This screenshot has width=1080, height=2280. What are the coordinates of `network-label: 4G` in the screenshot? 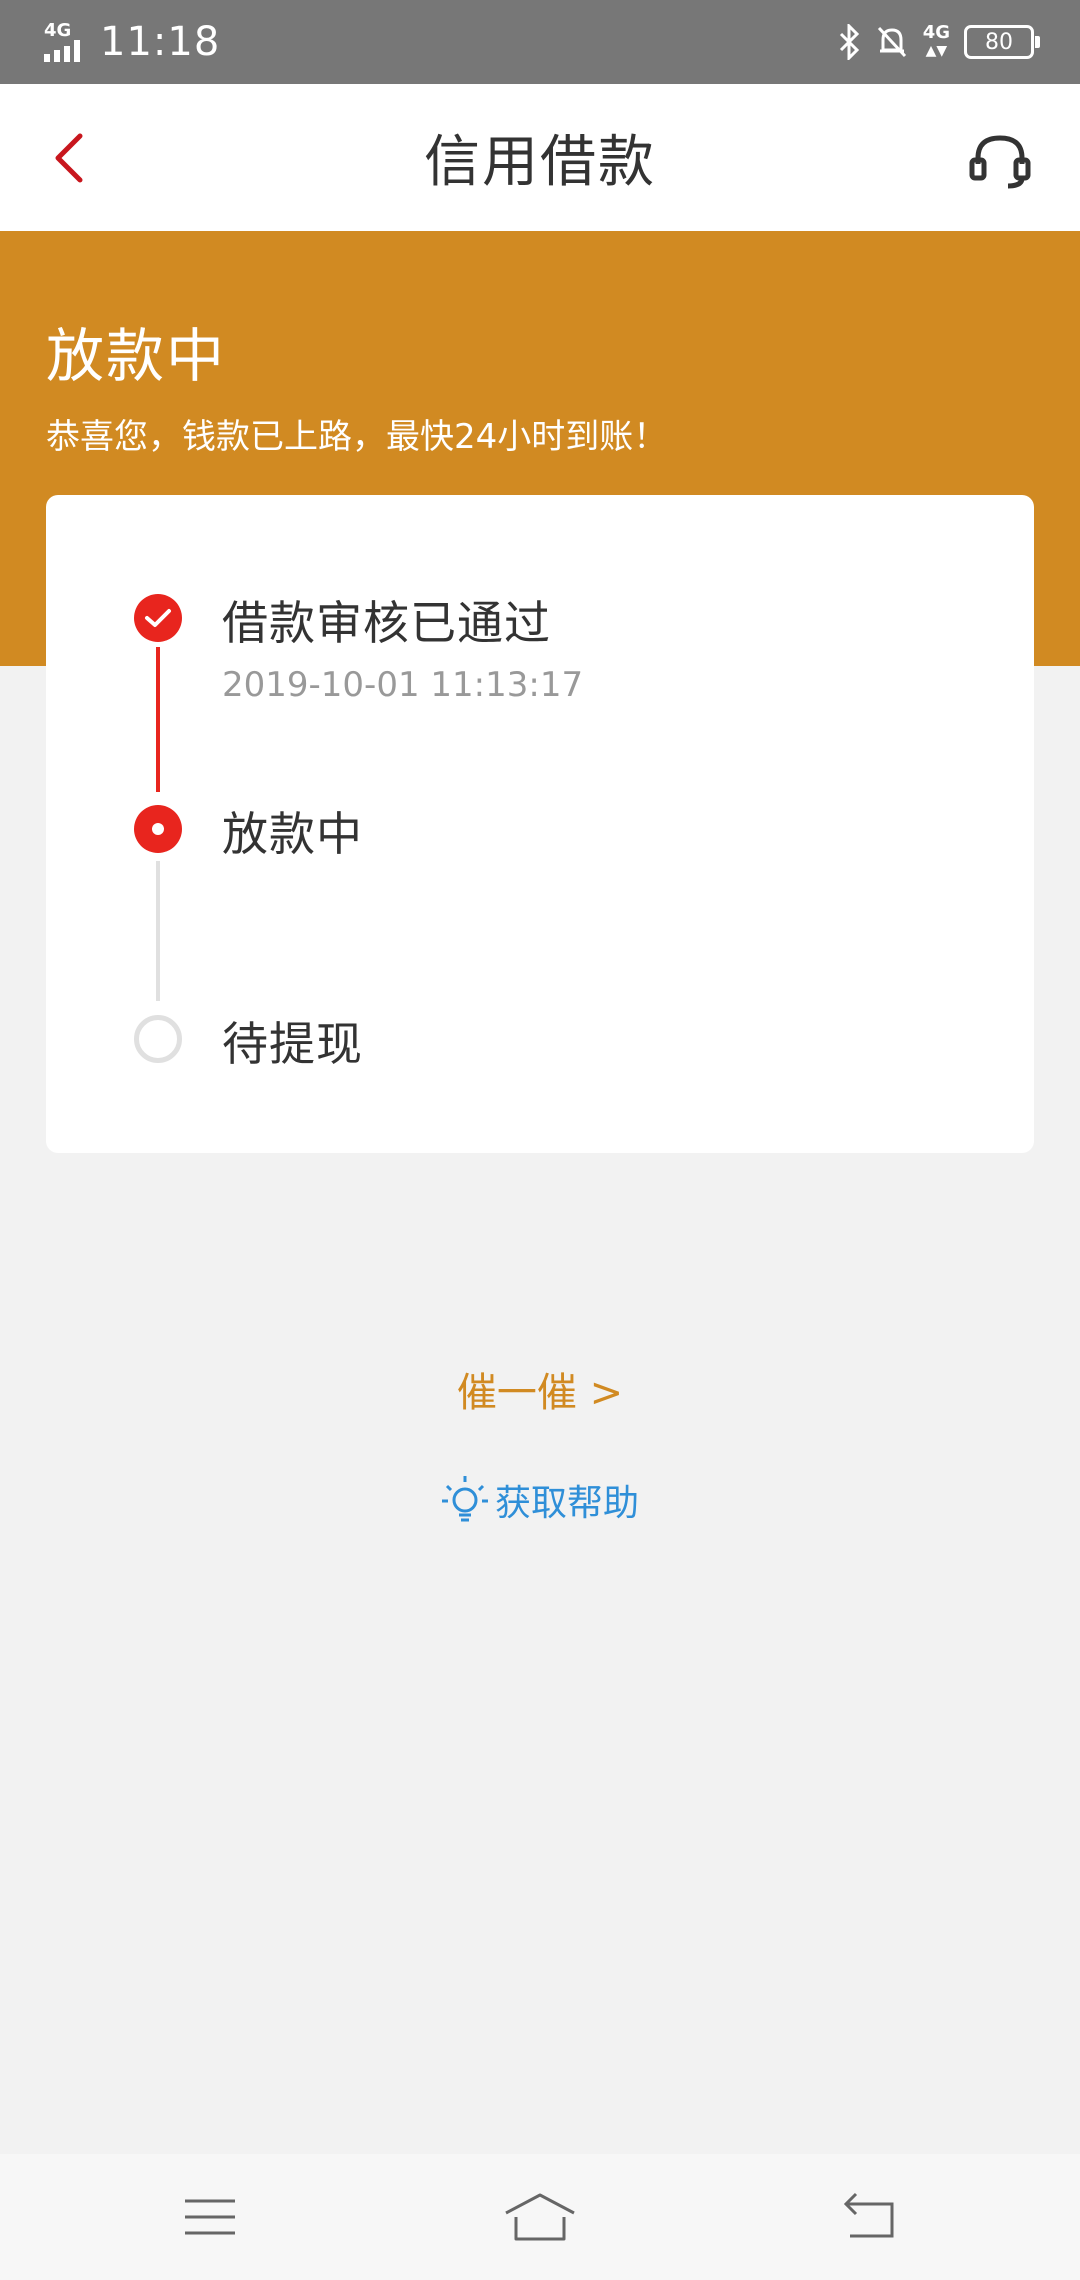 It's located at (936, 32).